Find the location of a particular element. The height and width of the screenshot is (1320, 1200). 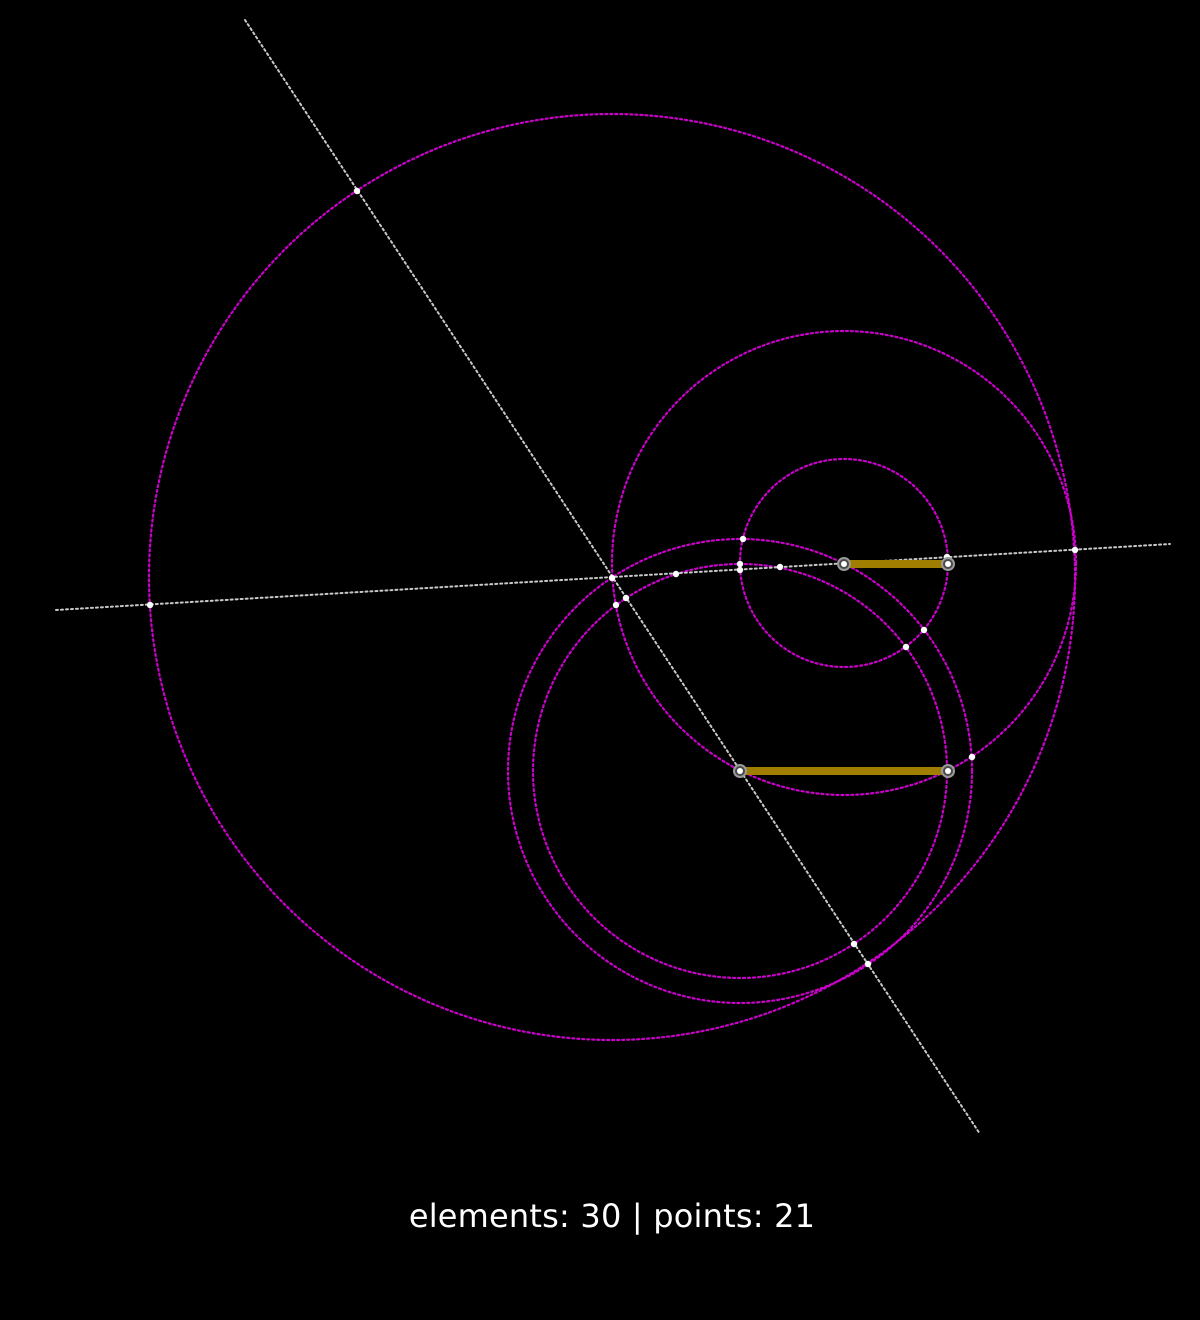

status-text: elements: 30 | points: 21 is located at coordinates (612, 1216).